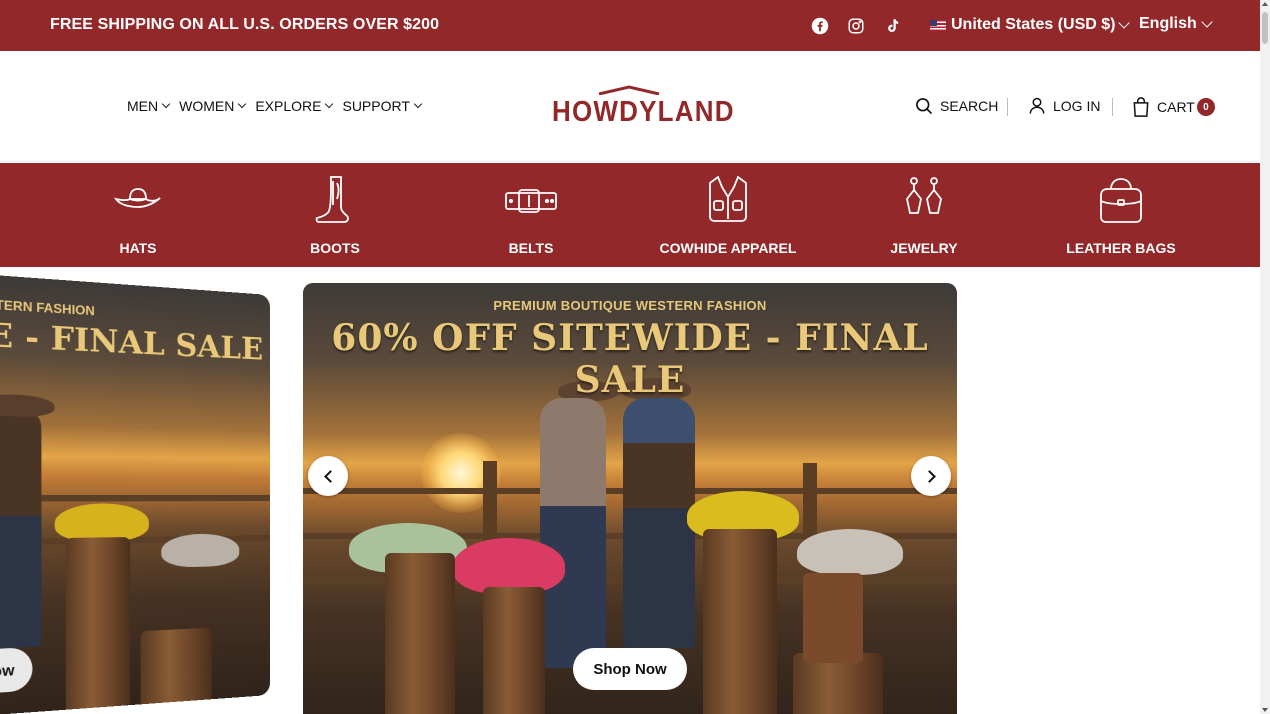  What do you see at coordinates (206, 106) in the screenshot?
I see `nav-label: WOMEN` at bounding box center [206, 106].